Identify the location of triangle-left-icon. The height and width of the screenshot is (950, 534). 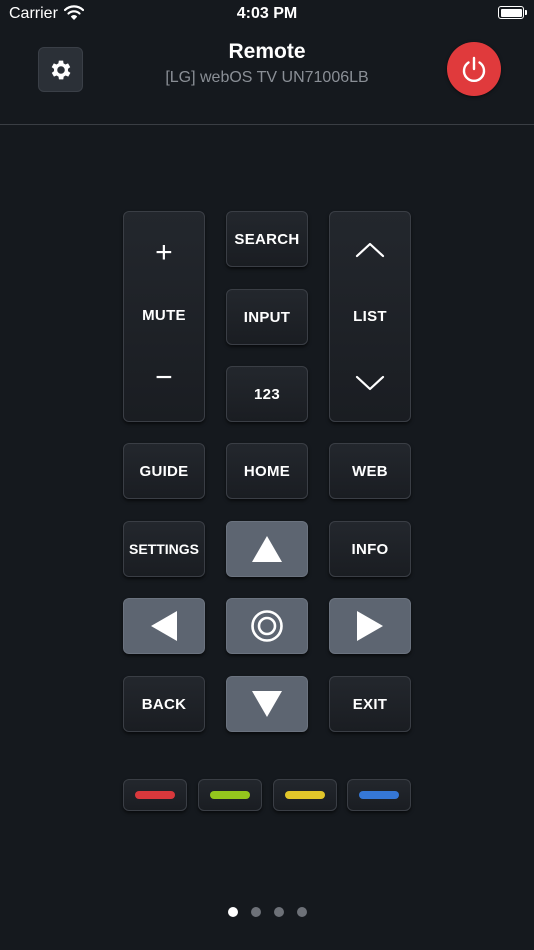
(164, 626).